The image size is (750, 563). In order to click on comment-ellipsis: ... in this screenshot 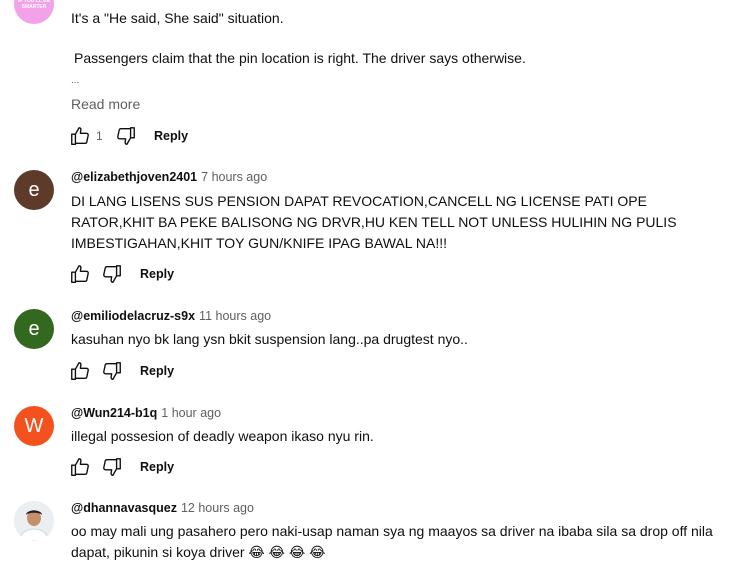, I will do `click(75, 80)`.